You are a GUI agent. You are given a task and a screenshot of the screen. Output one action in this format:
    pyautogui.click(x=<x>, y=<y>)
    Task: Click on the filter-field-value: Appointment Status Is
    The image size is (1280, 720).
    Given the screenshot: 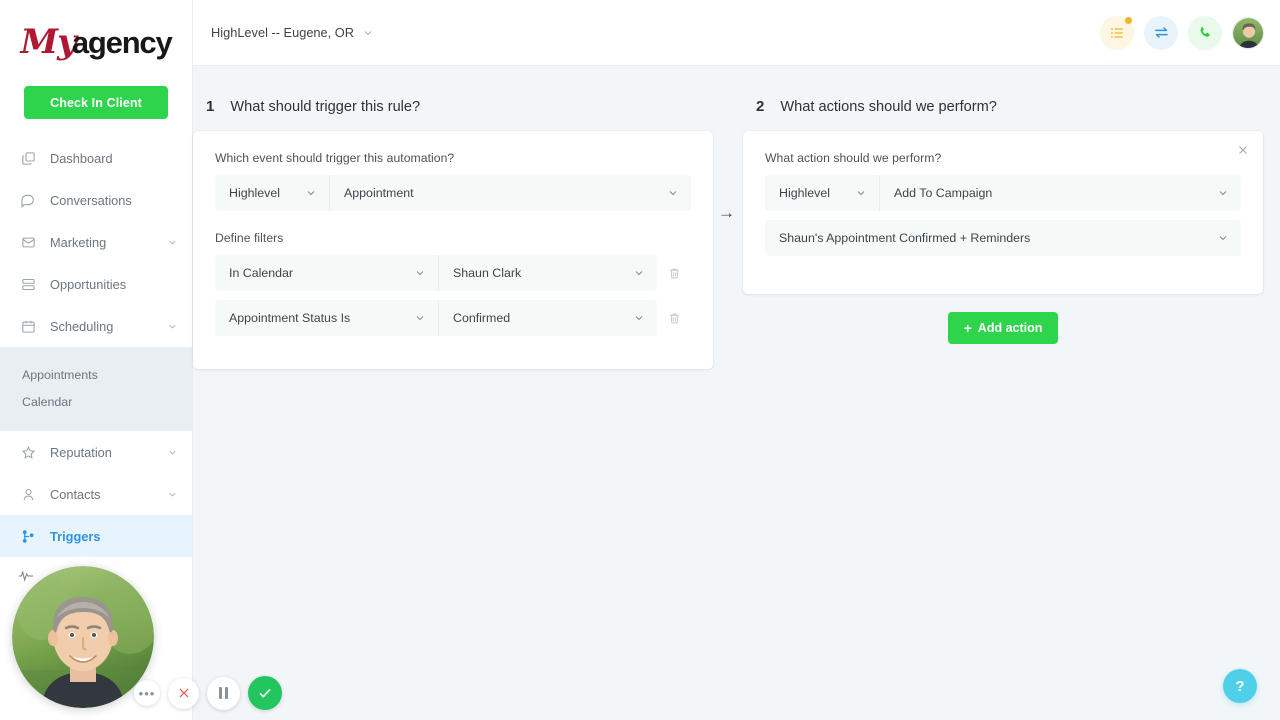 What is the action you would take?
    pyautogui.click(x=290, y=318)
    